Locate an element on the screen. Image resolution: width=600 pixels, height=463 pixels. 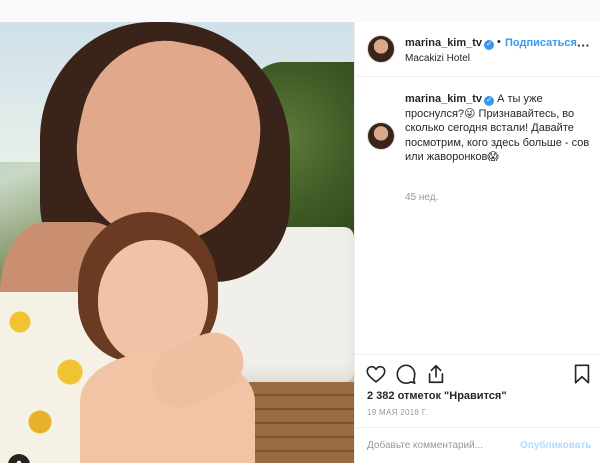
post-age: 45 нед. is located at coordinates (421, 197).